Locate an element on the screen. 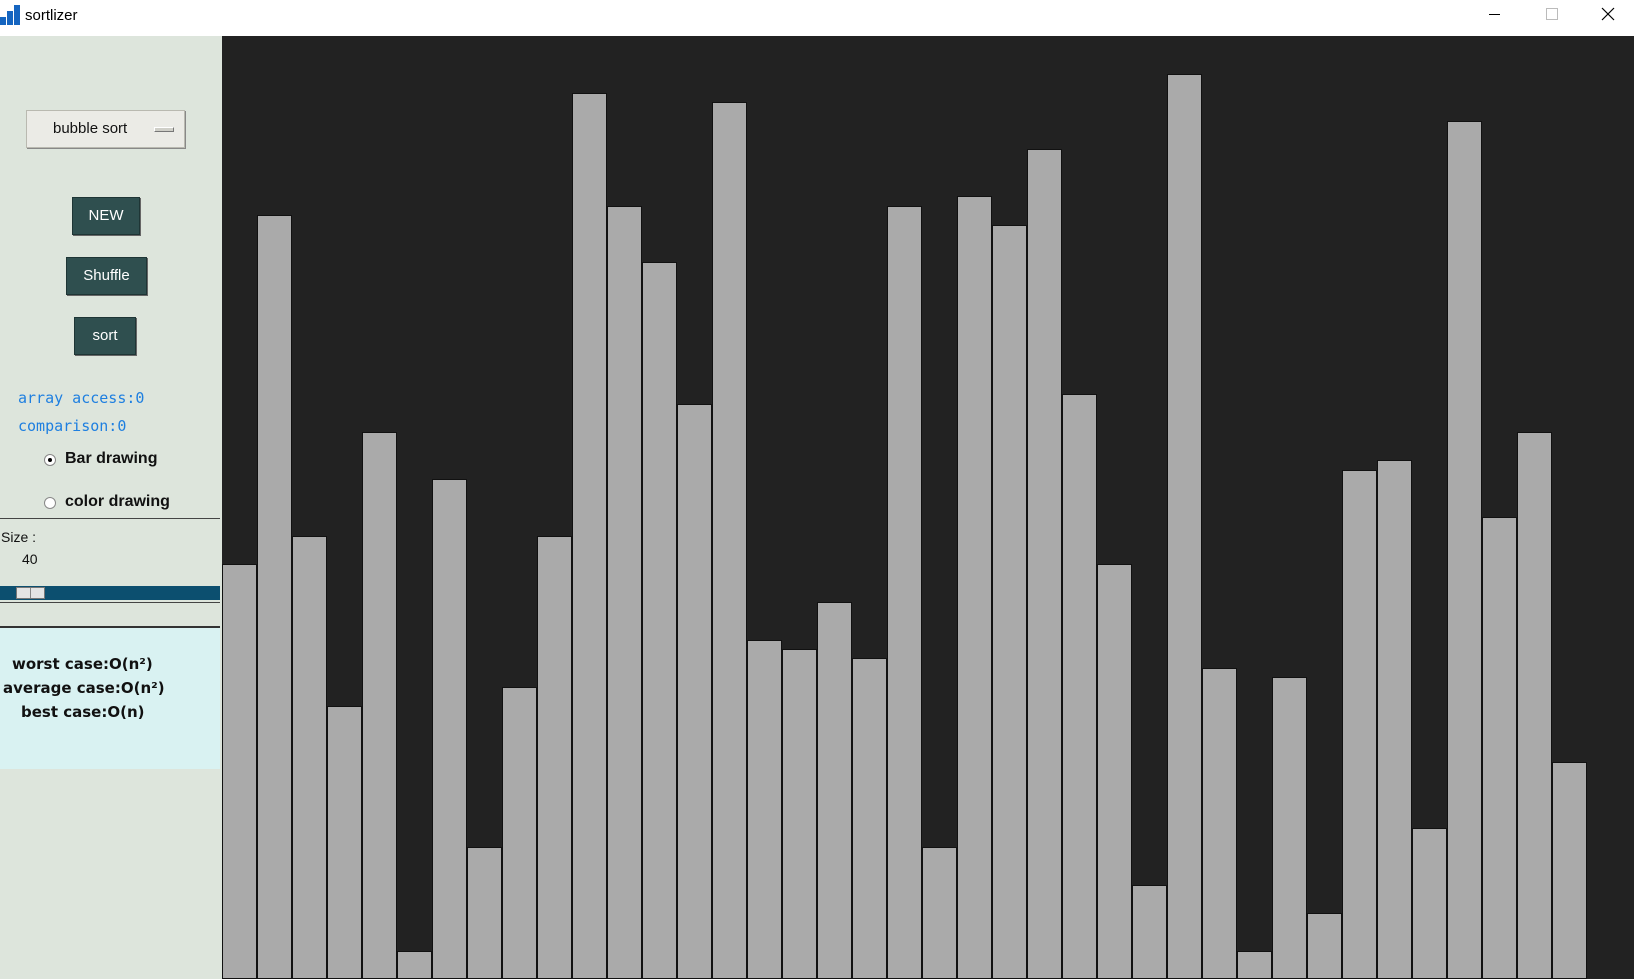  maximize-button is located at coordinates (1552, 15).